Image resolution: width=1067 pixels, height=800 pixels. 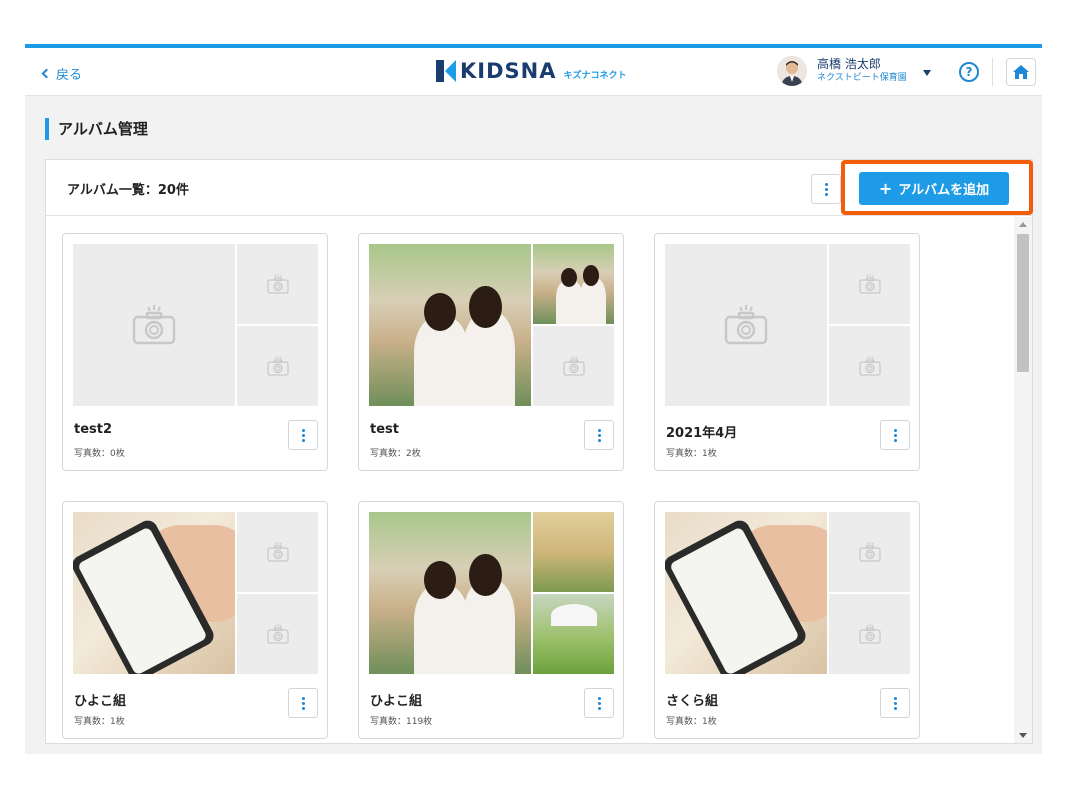 I want to click on album-card: ひよこ組写真数：119枚, so click(x=491, y=620).